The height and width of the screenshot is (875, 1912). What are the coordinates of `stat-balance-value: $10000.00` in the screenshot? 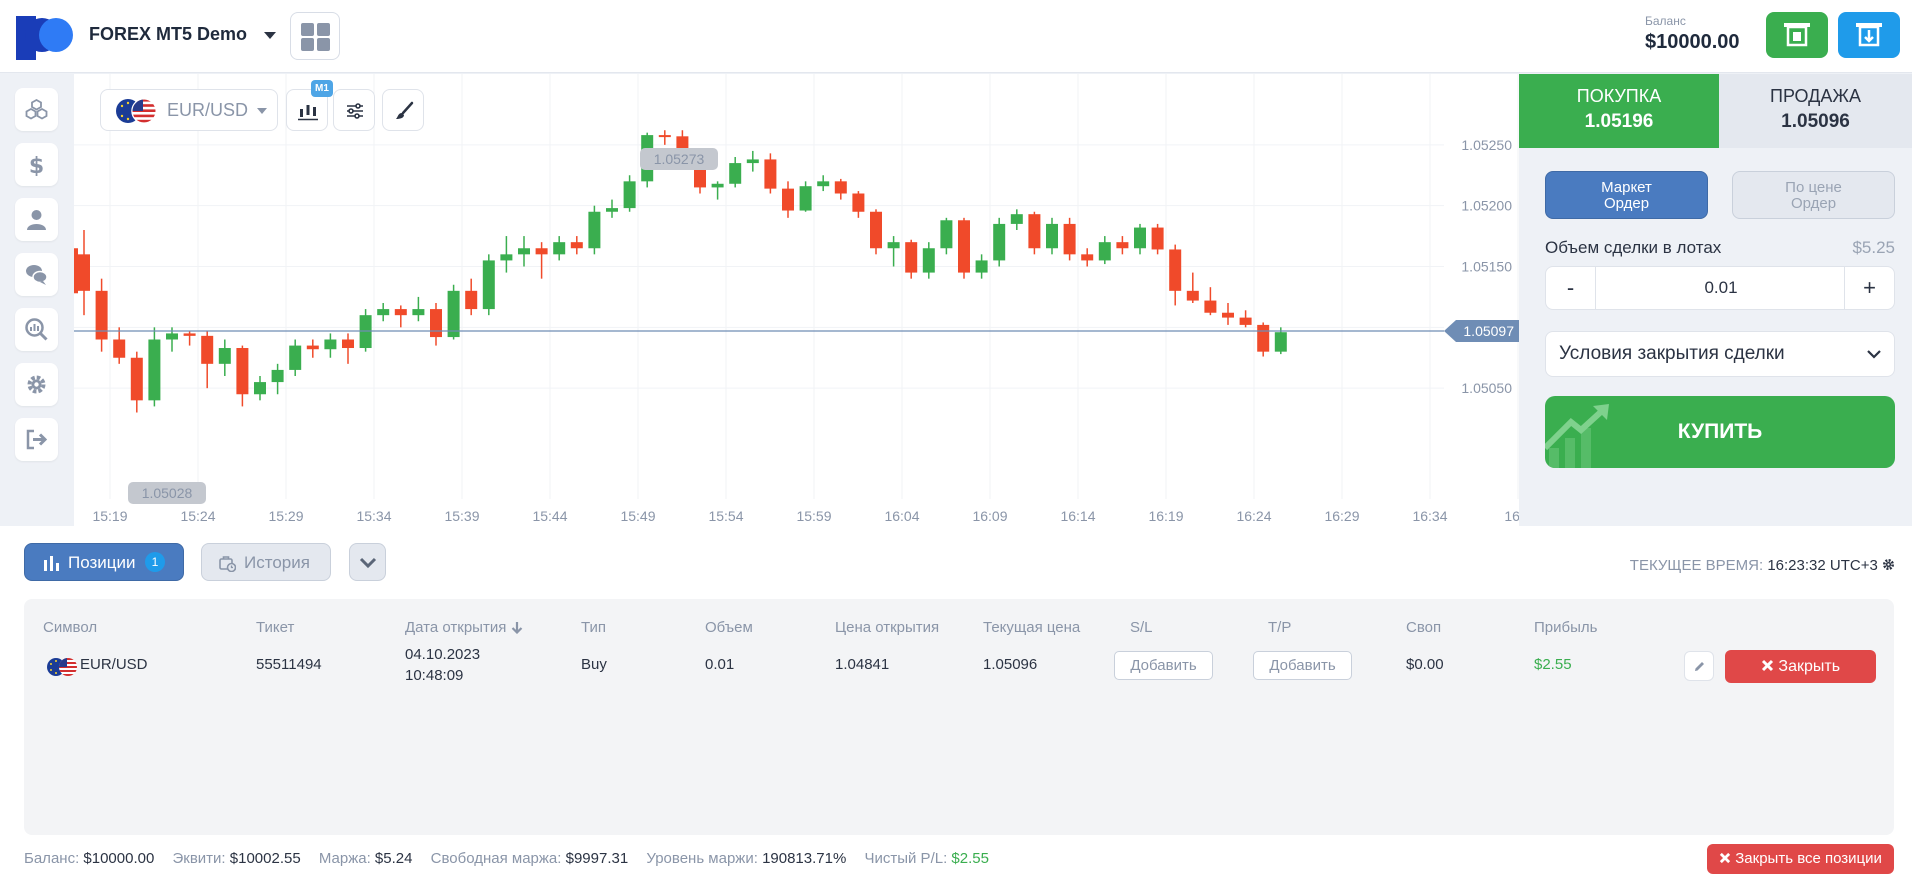 It's located at (119, 858).